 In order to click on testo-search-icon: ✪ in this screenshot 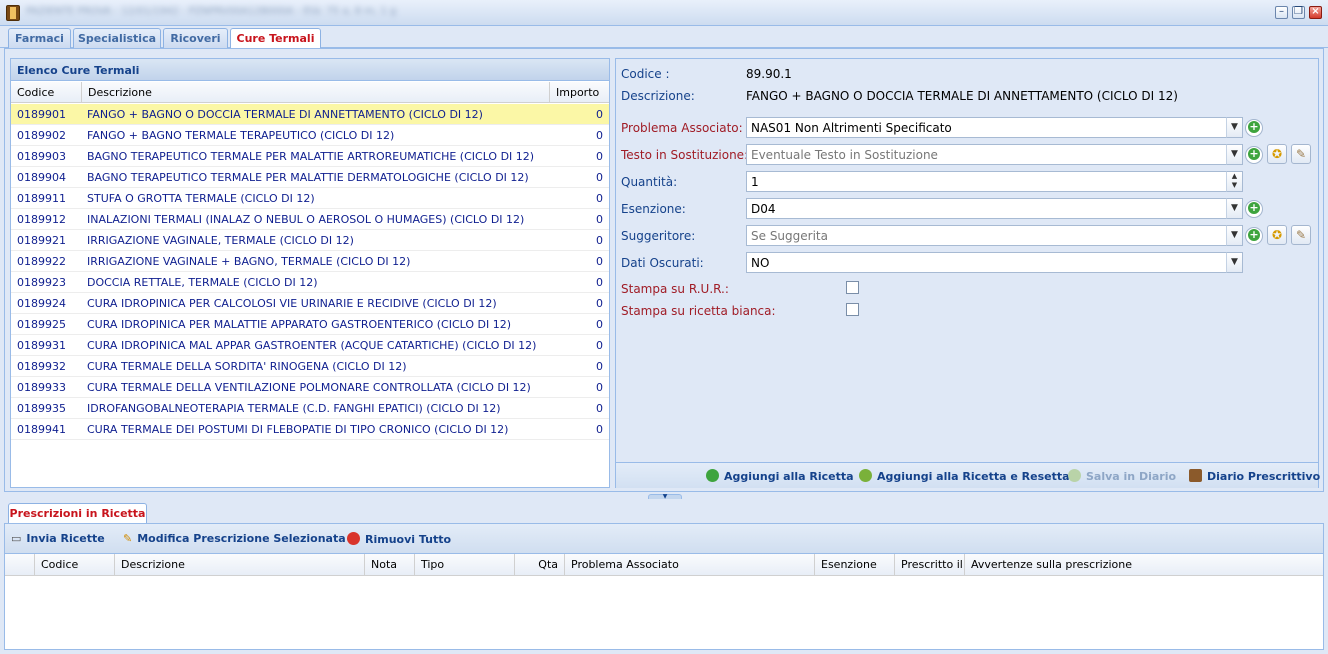, I will do `click(1277, 154)`.